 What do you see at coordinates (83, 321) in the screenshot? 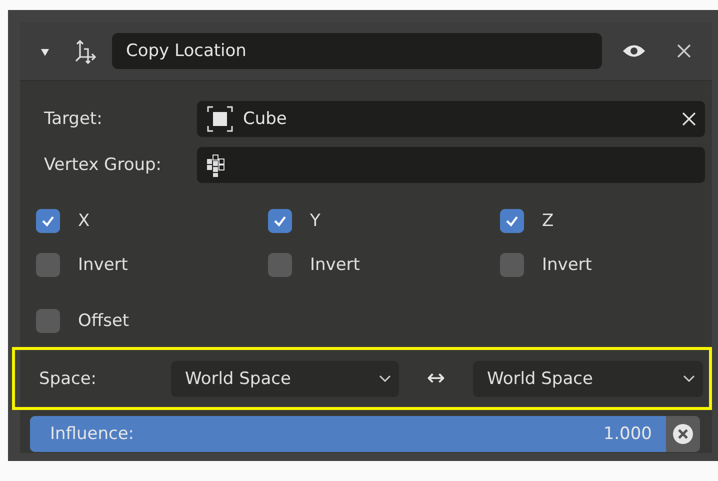
I see `offset-checkbox: Offset` at bounding box center [83, 321].